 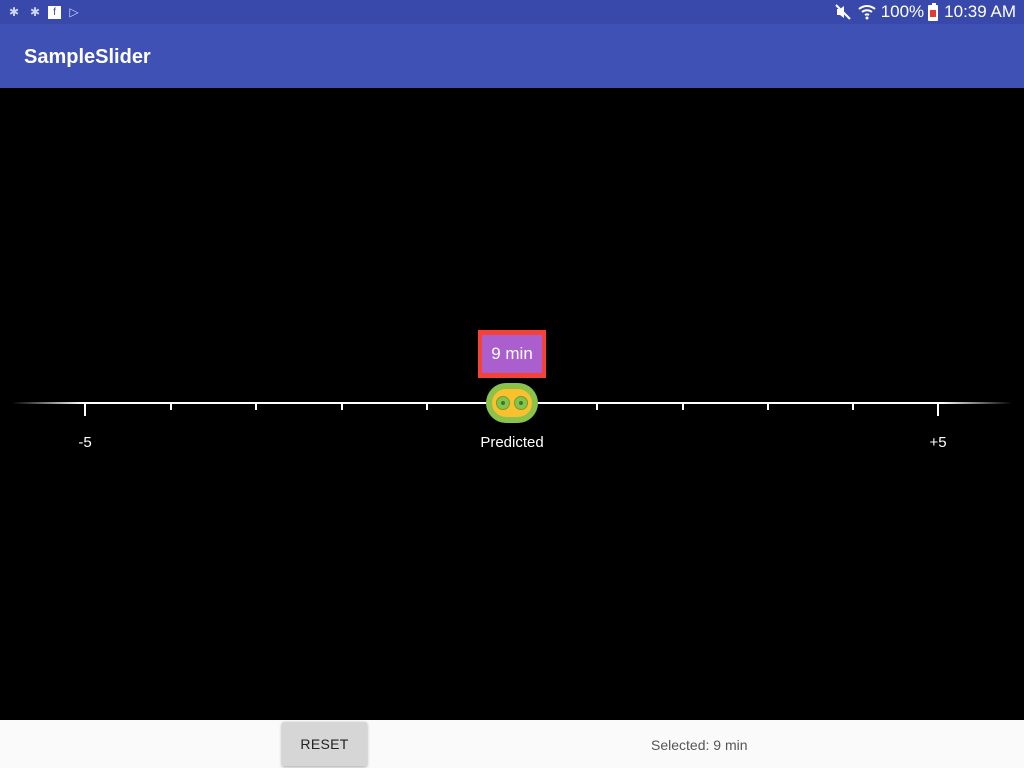 I want to click on thumb-face, so click(x=512, y=403).